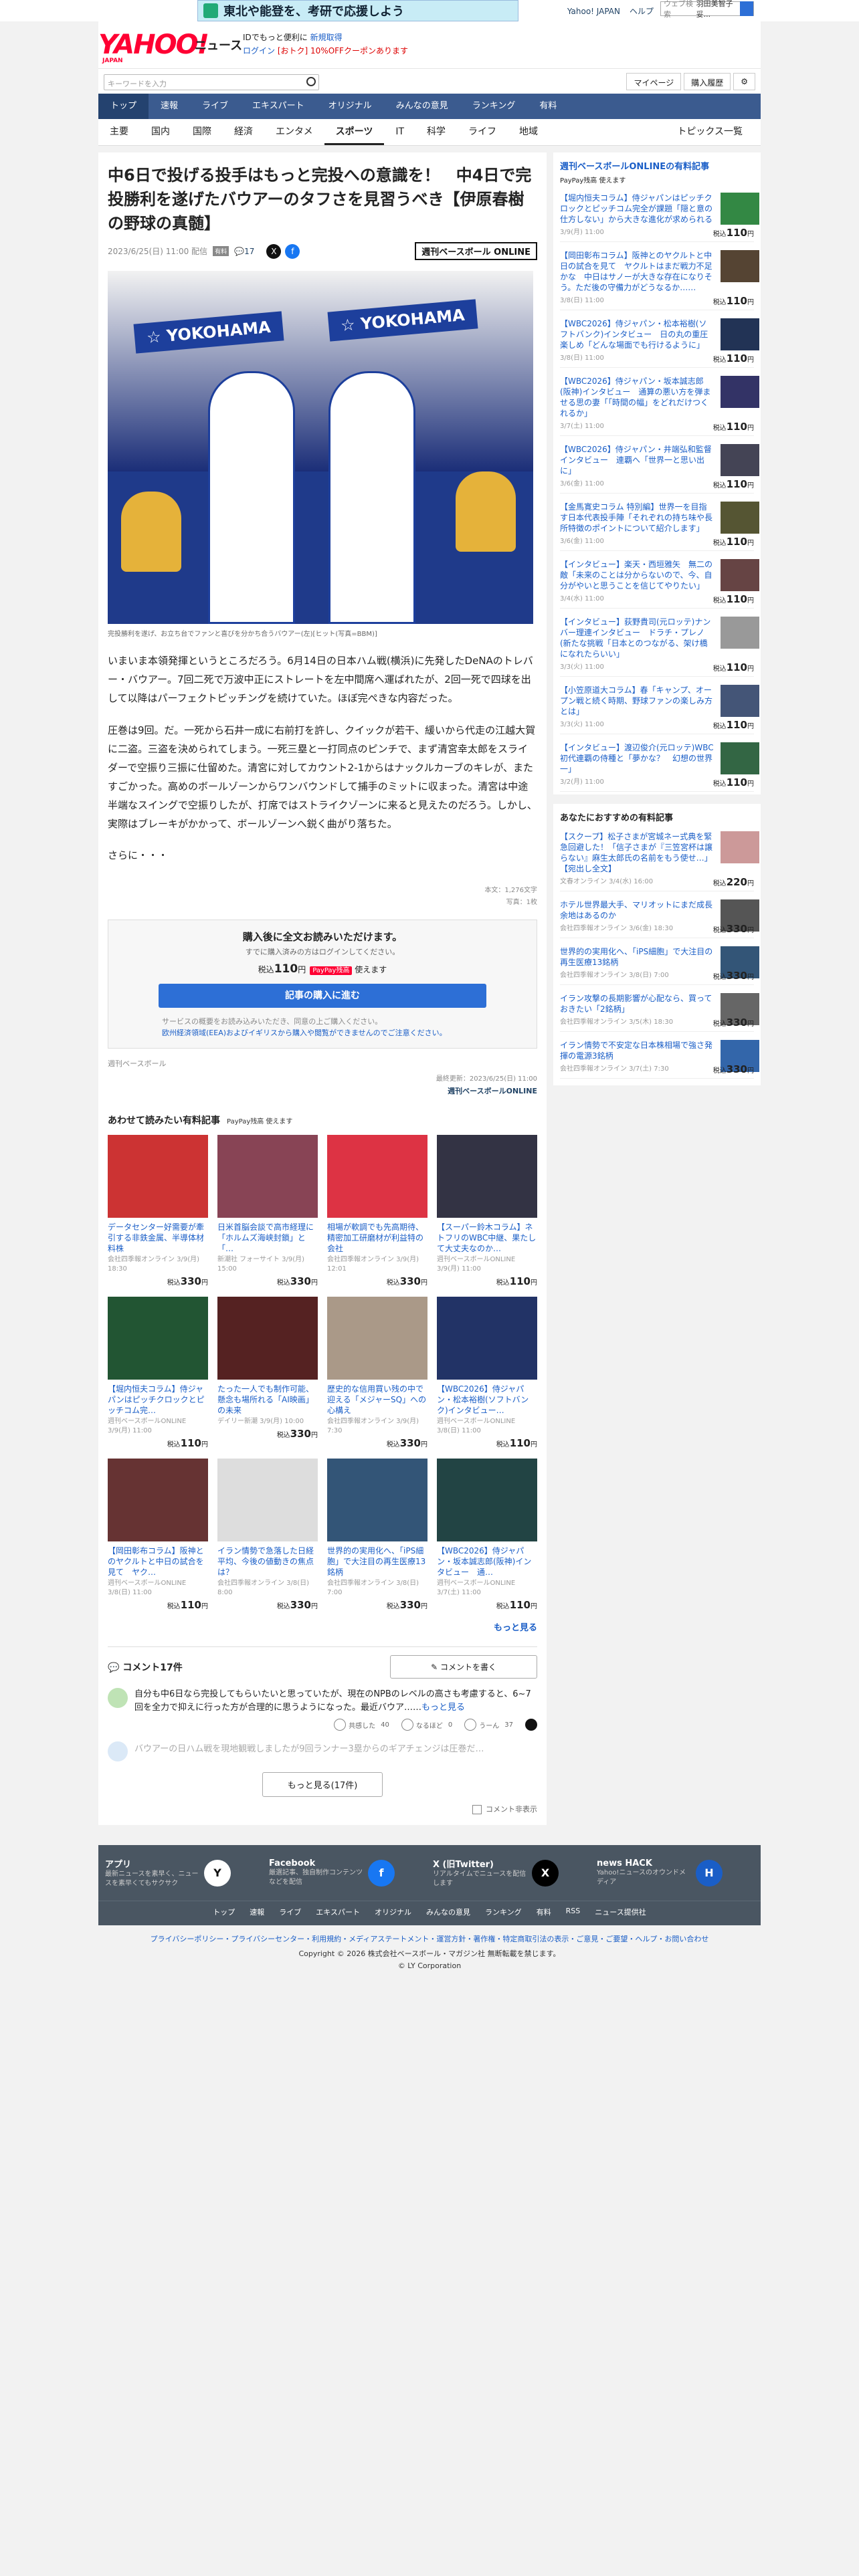  Describe the element at coordinates (326, 37) in the screenshot. I see `signup-link: 新規取得` at that location.